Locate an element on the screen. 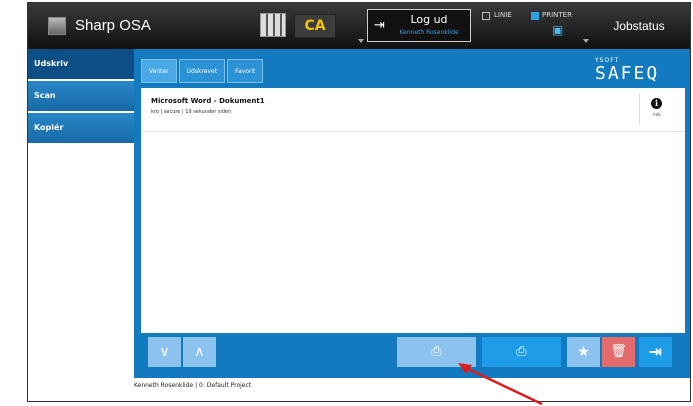 The width and height of the screenshot is (693, 406). chevron-up-icon: ∧ is located at coordinates (199, 352).